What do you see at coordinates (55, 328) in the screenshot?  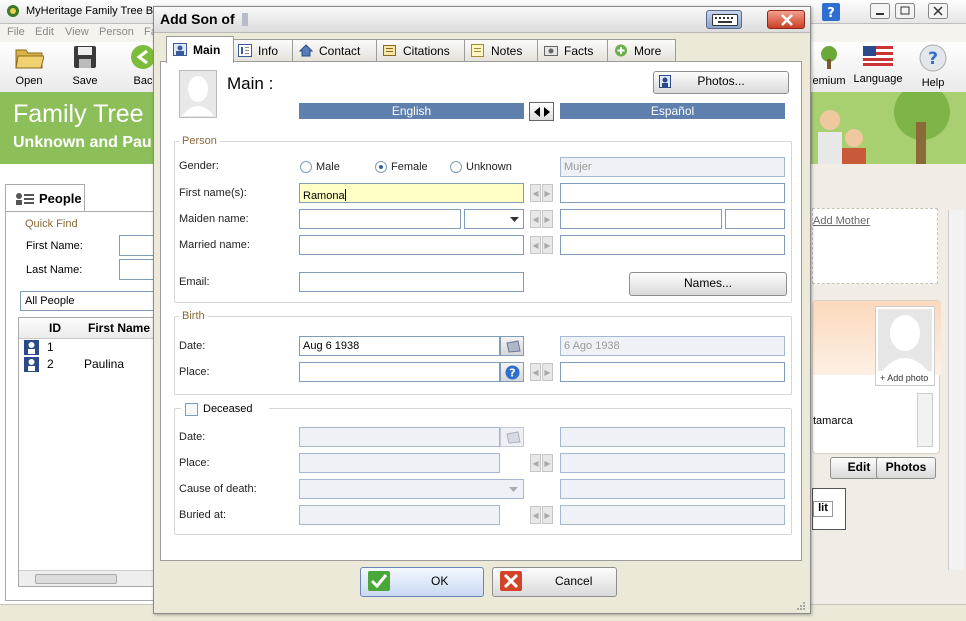 I see `column-id: ID` at bounding box center [55, 328].